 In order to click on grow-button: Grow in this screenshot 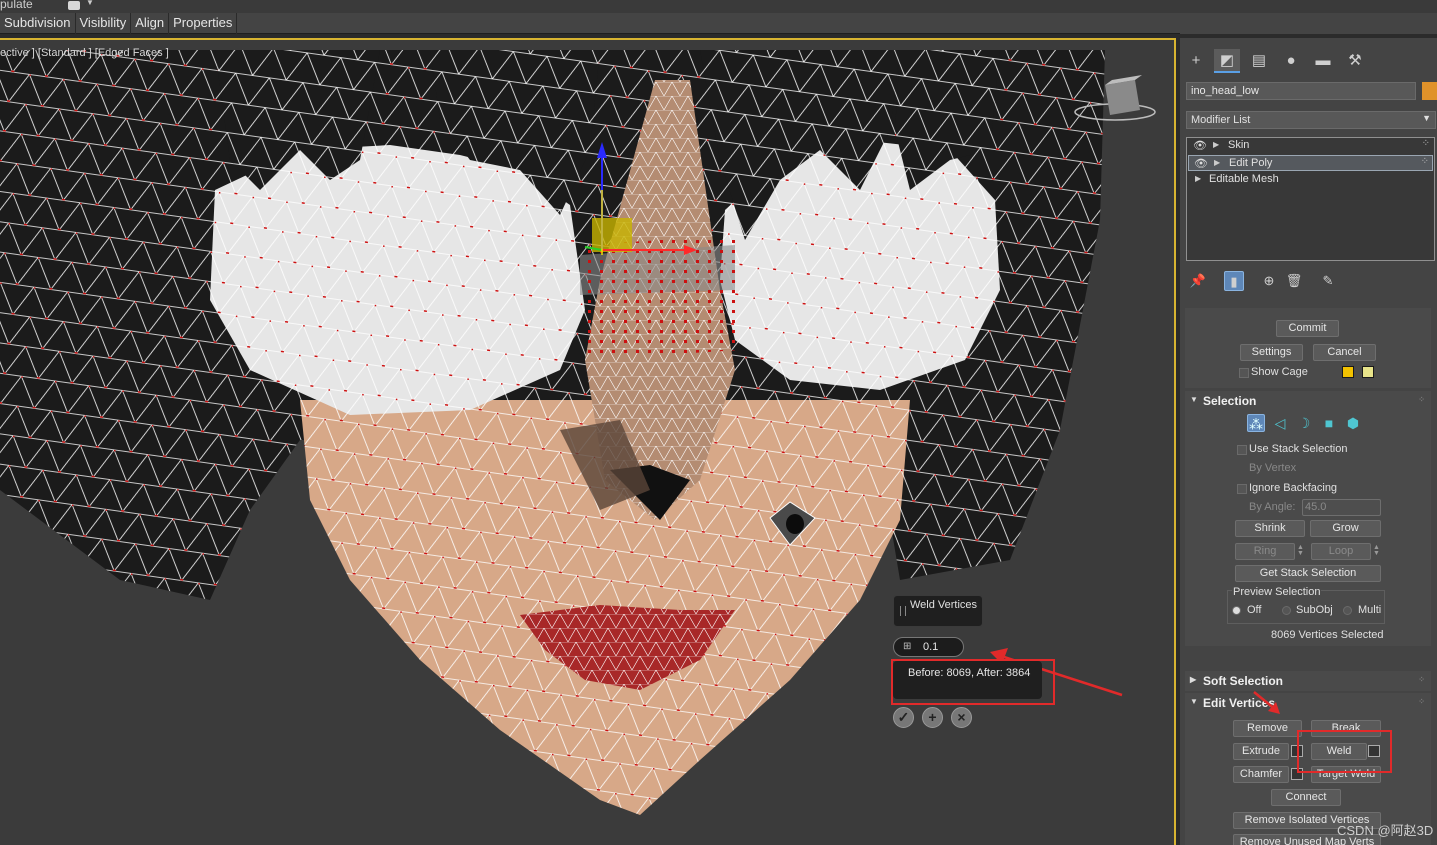, I will do `click(1345, 528)`.